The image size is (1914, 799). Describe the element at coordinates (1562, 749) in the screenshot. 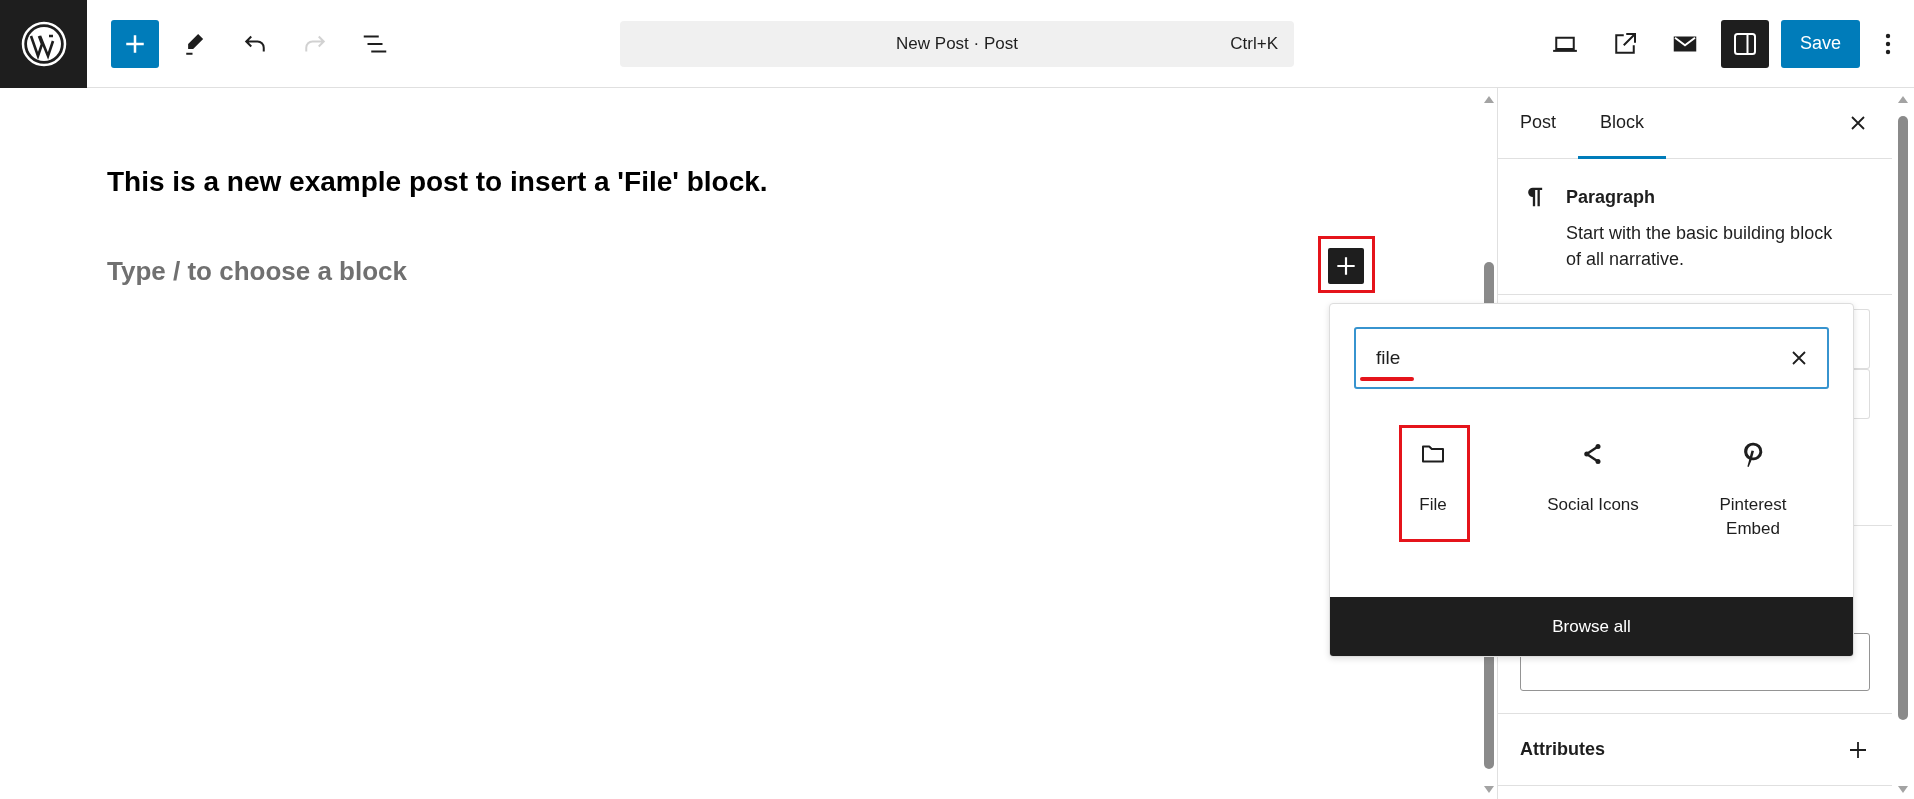

I see `panel-title: Attributes` at that location.